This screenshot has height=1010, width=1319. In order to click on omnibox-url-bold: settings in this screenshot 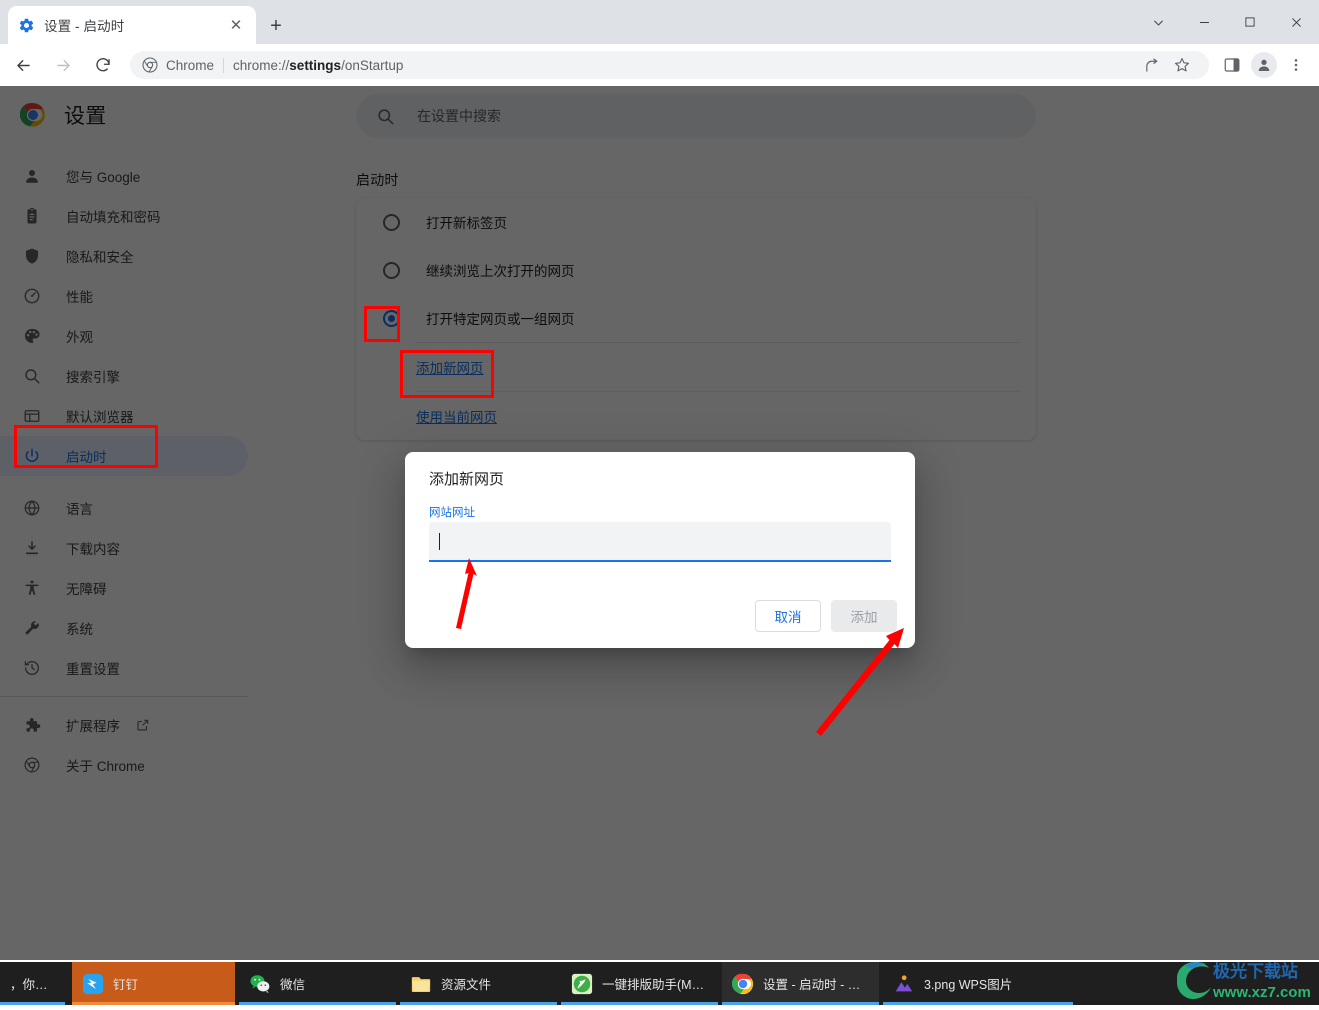, I will do `click(315, 65)`.